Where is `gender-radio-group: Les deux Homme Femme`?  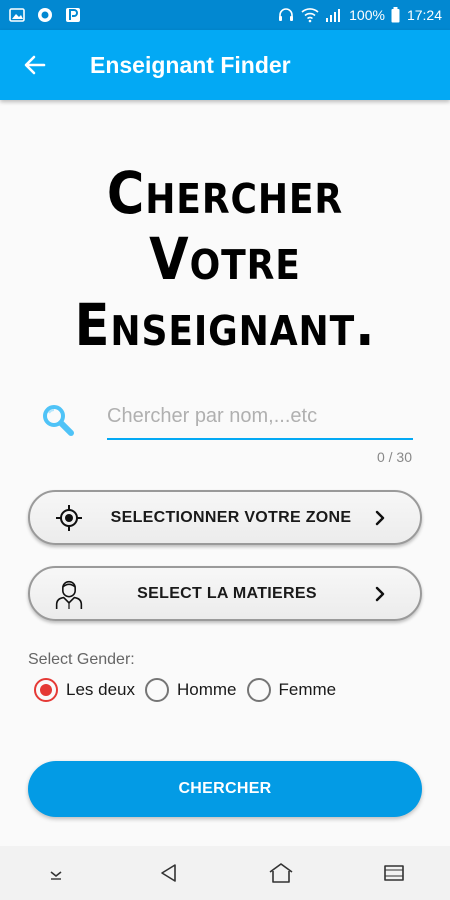
gender-radio-group: Les deux Homme Femme is located at coordinates (190, 690).